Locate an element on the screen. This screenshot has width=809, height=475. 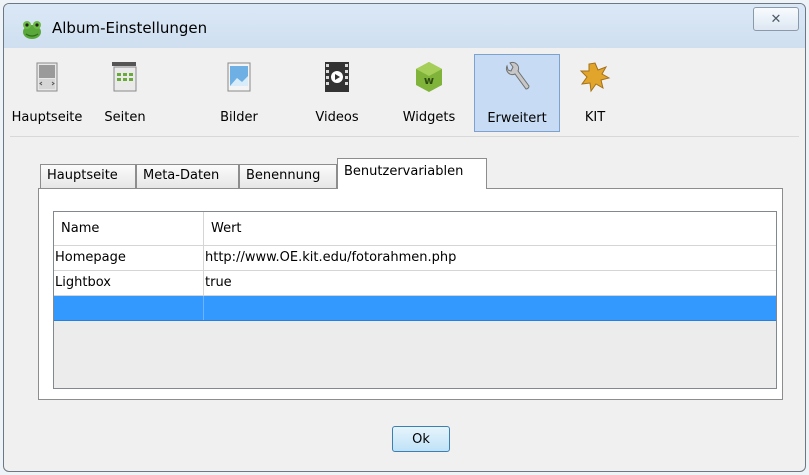
close-icon: ✕ is located at coordinates (776, 19).